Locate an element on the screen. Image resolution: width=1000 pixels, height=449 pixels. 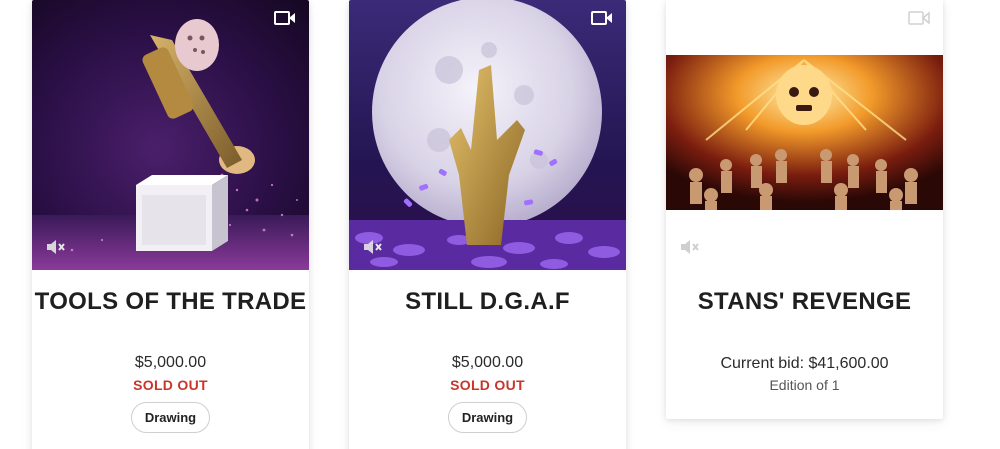
edition-info: Edition of 1 is located at coordinates (804, 385).